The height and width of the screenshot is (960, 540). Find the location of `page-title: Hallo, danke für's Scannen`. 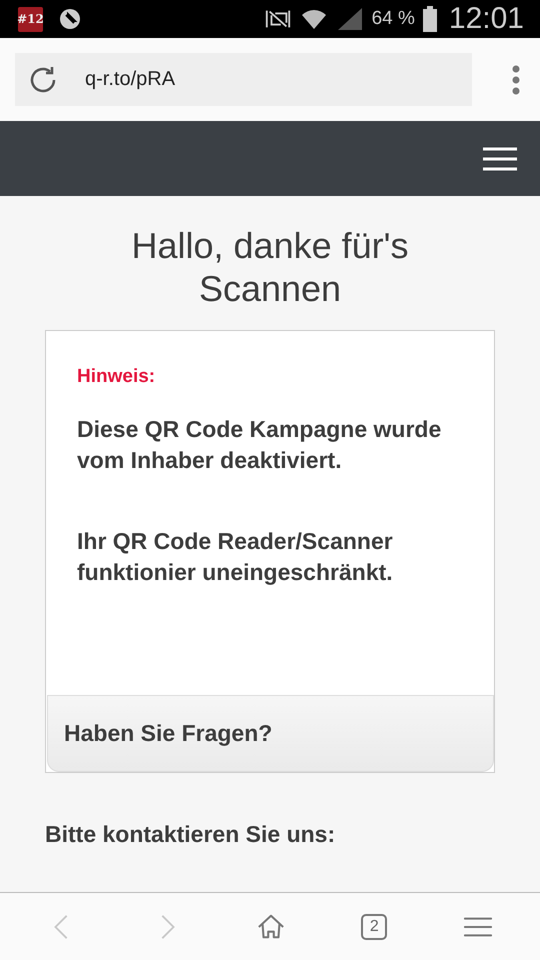

page-title: Hallo, danke für's Scannen is located at coordinates (270, 267).